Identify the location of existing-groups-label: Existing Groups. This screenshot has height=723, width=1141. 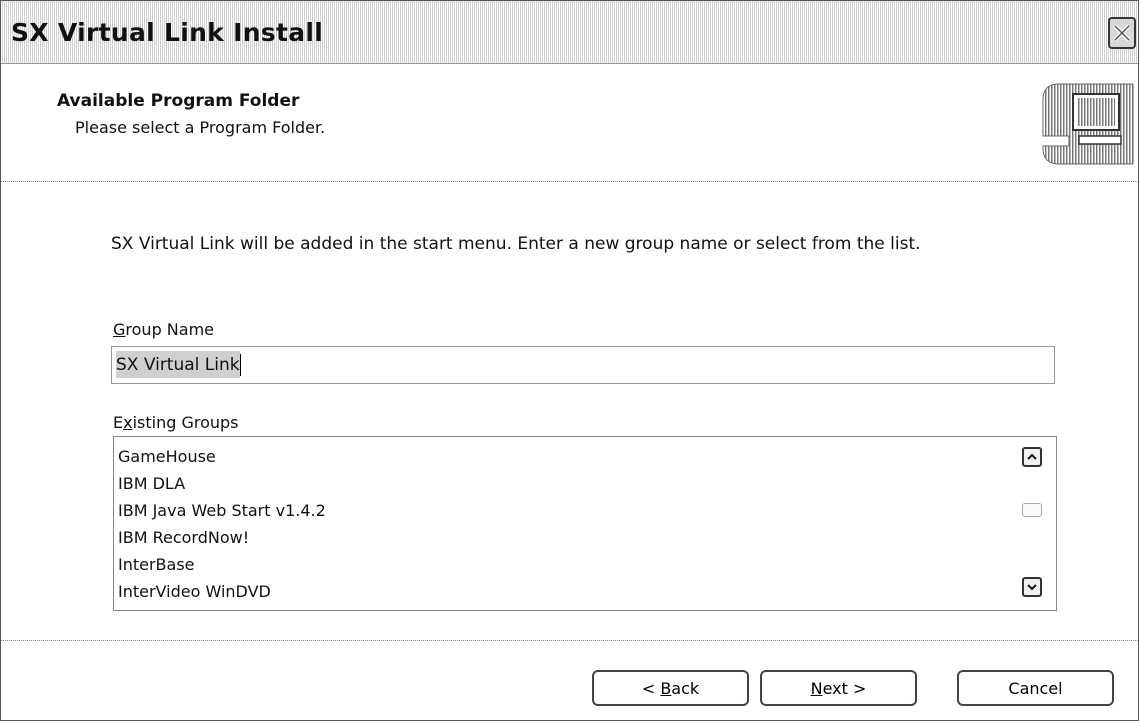
(176, 422).